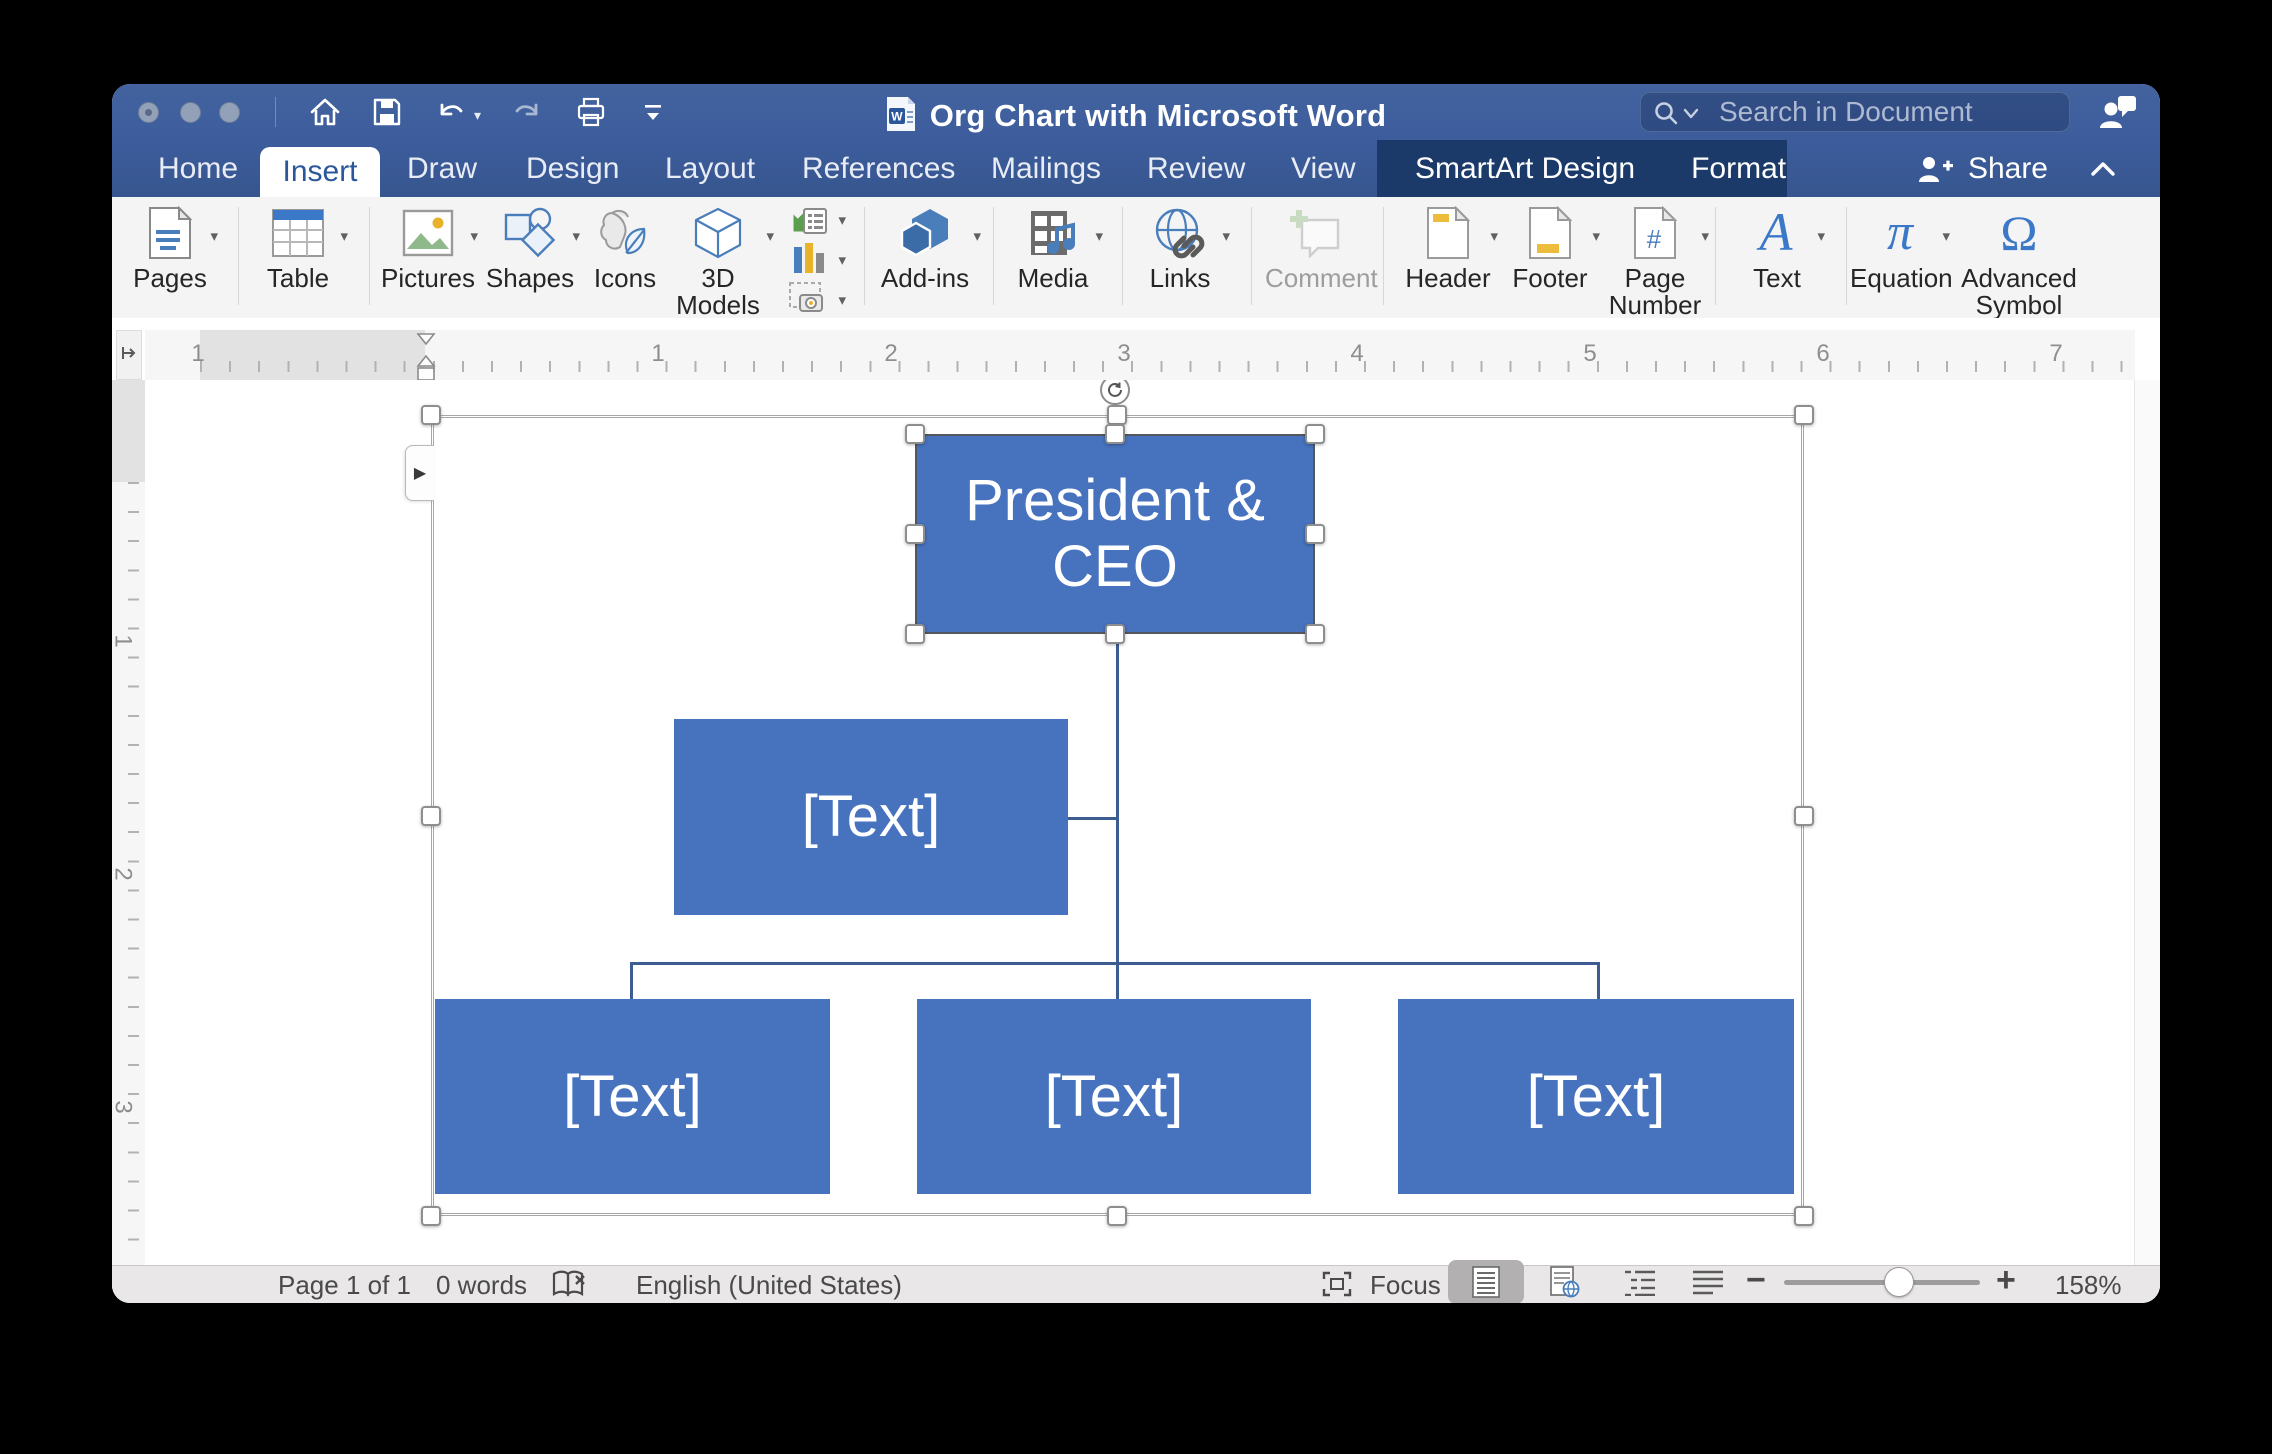 The width and height of the screenshot is (2272, 1454). What do you see at coordinates (428, 257) in the screenshot?
I see `pictures-button: ▾ Pictures` at bounding box center [428, 257].